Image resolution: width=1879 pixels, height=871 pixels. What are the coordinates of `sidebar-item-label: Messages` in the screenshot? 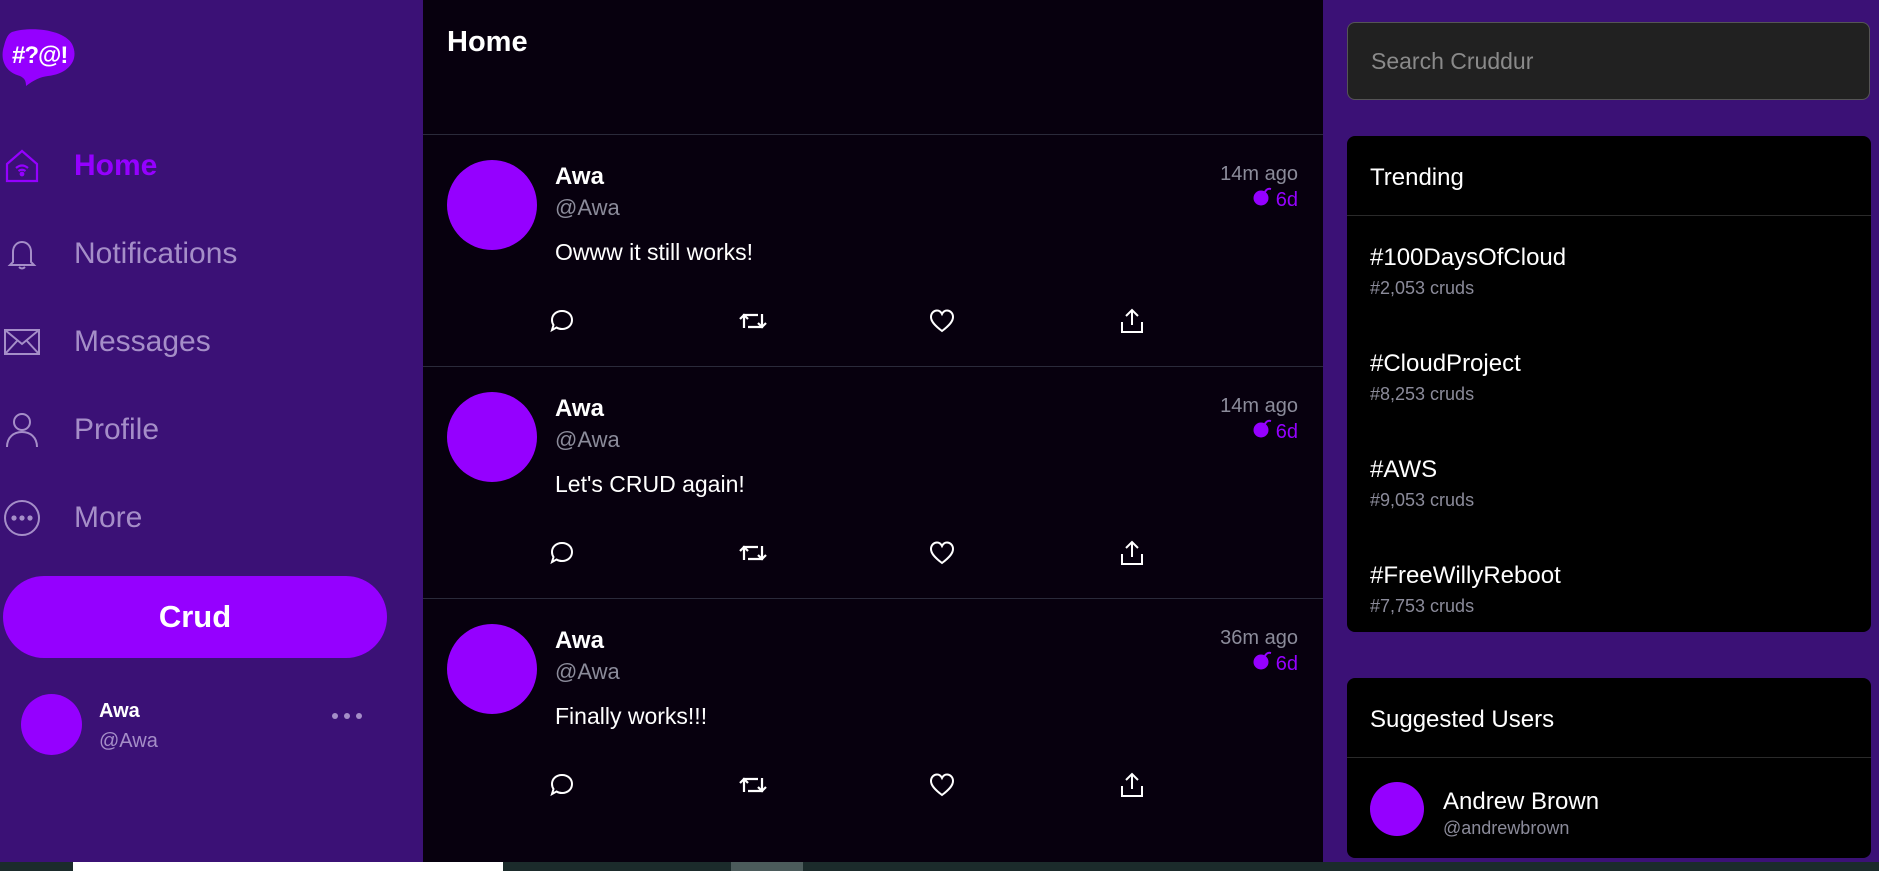 It's located at (142, 341).